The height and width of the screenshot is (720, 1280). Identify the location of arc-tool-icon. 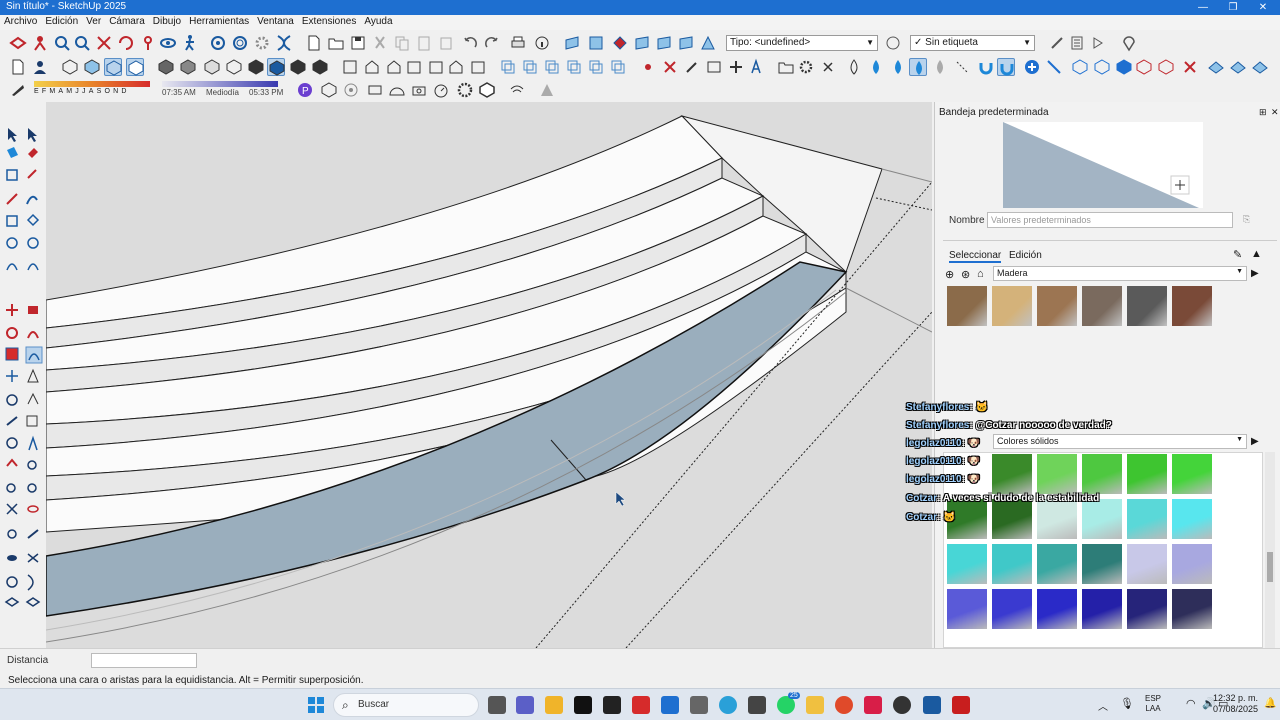
(12, 267).